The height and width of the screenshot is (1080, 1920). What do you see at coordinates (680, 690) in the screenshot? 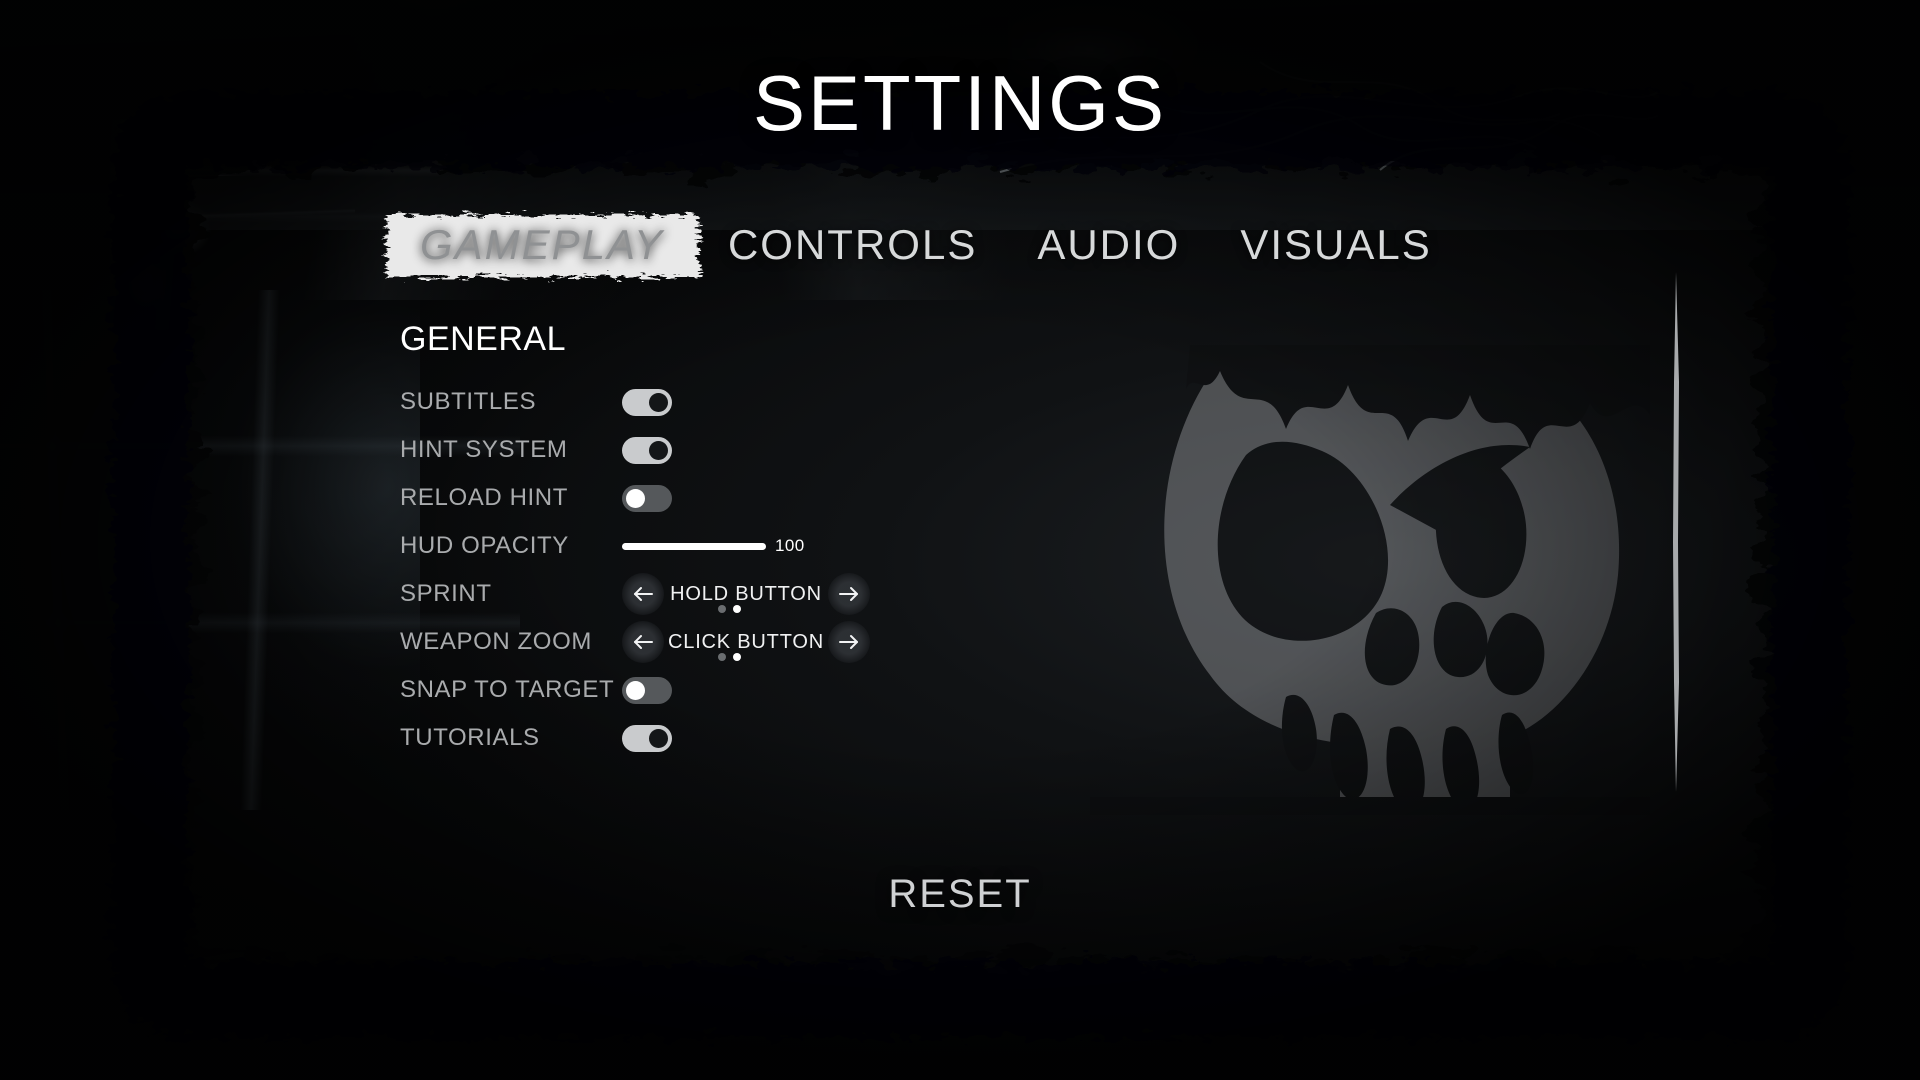
I see `setting-row-snap-to-target: SNAP TO TARGET` at bounding box center [680, 690].